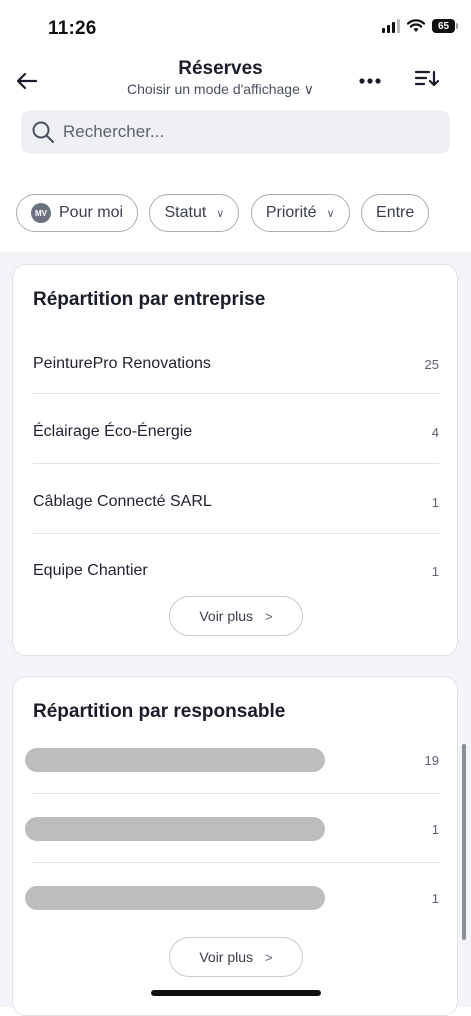 Image resolution: width=471 pixels, height=1016 pixels. I want to click on battery-level: 65, so click(443, 26).